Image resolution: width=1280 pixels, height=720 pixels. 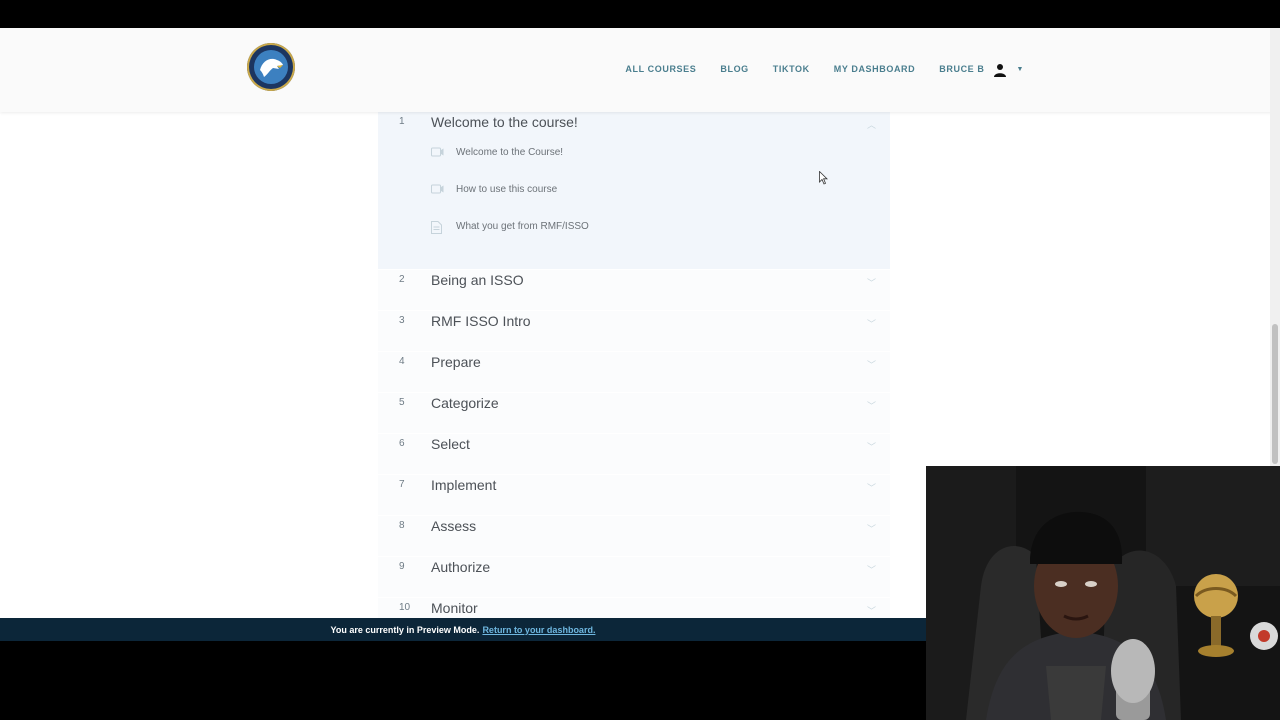 What do you see at coordinates (402, 320) in the screenshot?
I see `section-number: 3` at bounding box center [402, 320].